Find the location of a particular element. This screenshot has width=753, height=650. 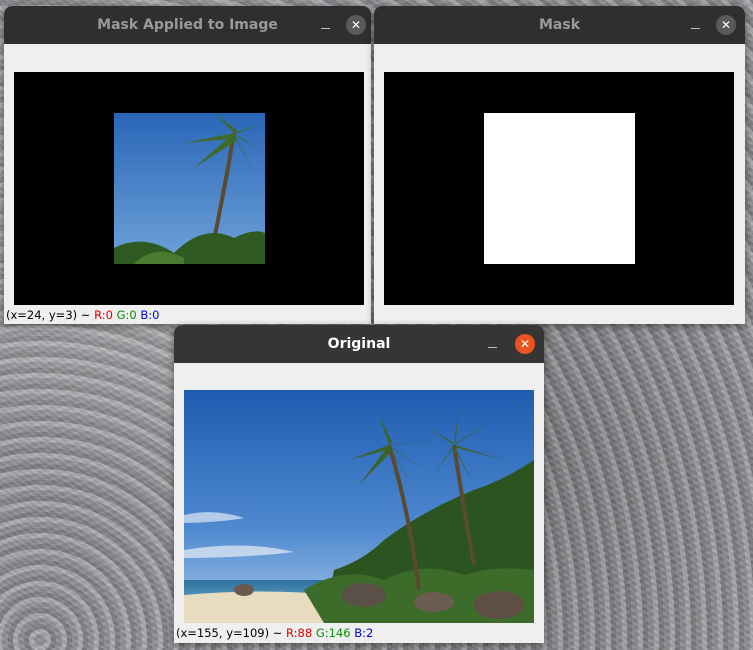

green-value: G:0 is located at coordinates (126, 315).